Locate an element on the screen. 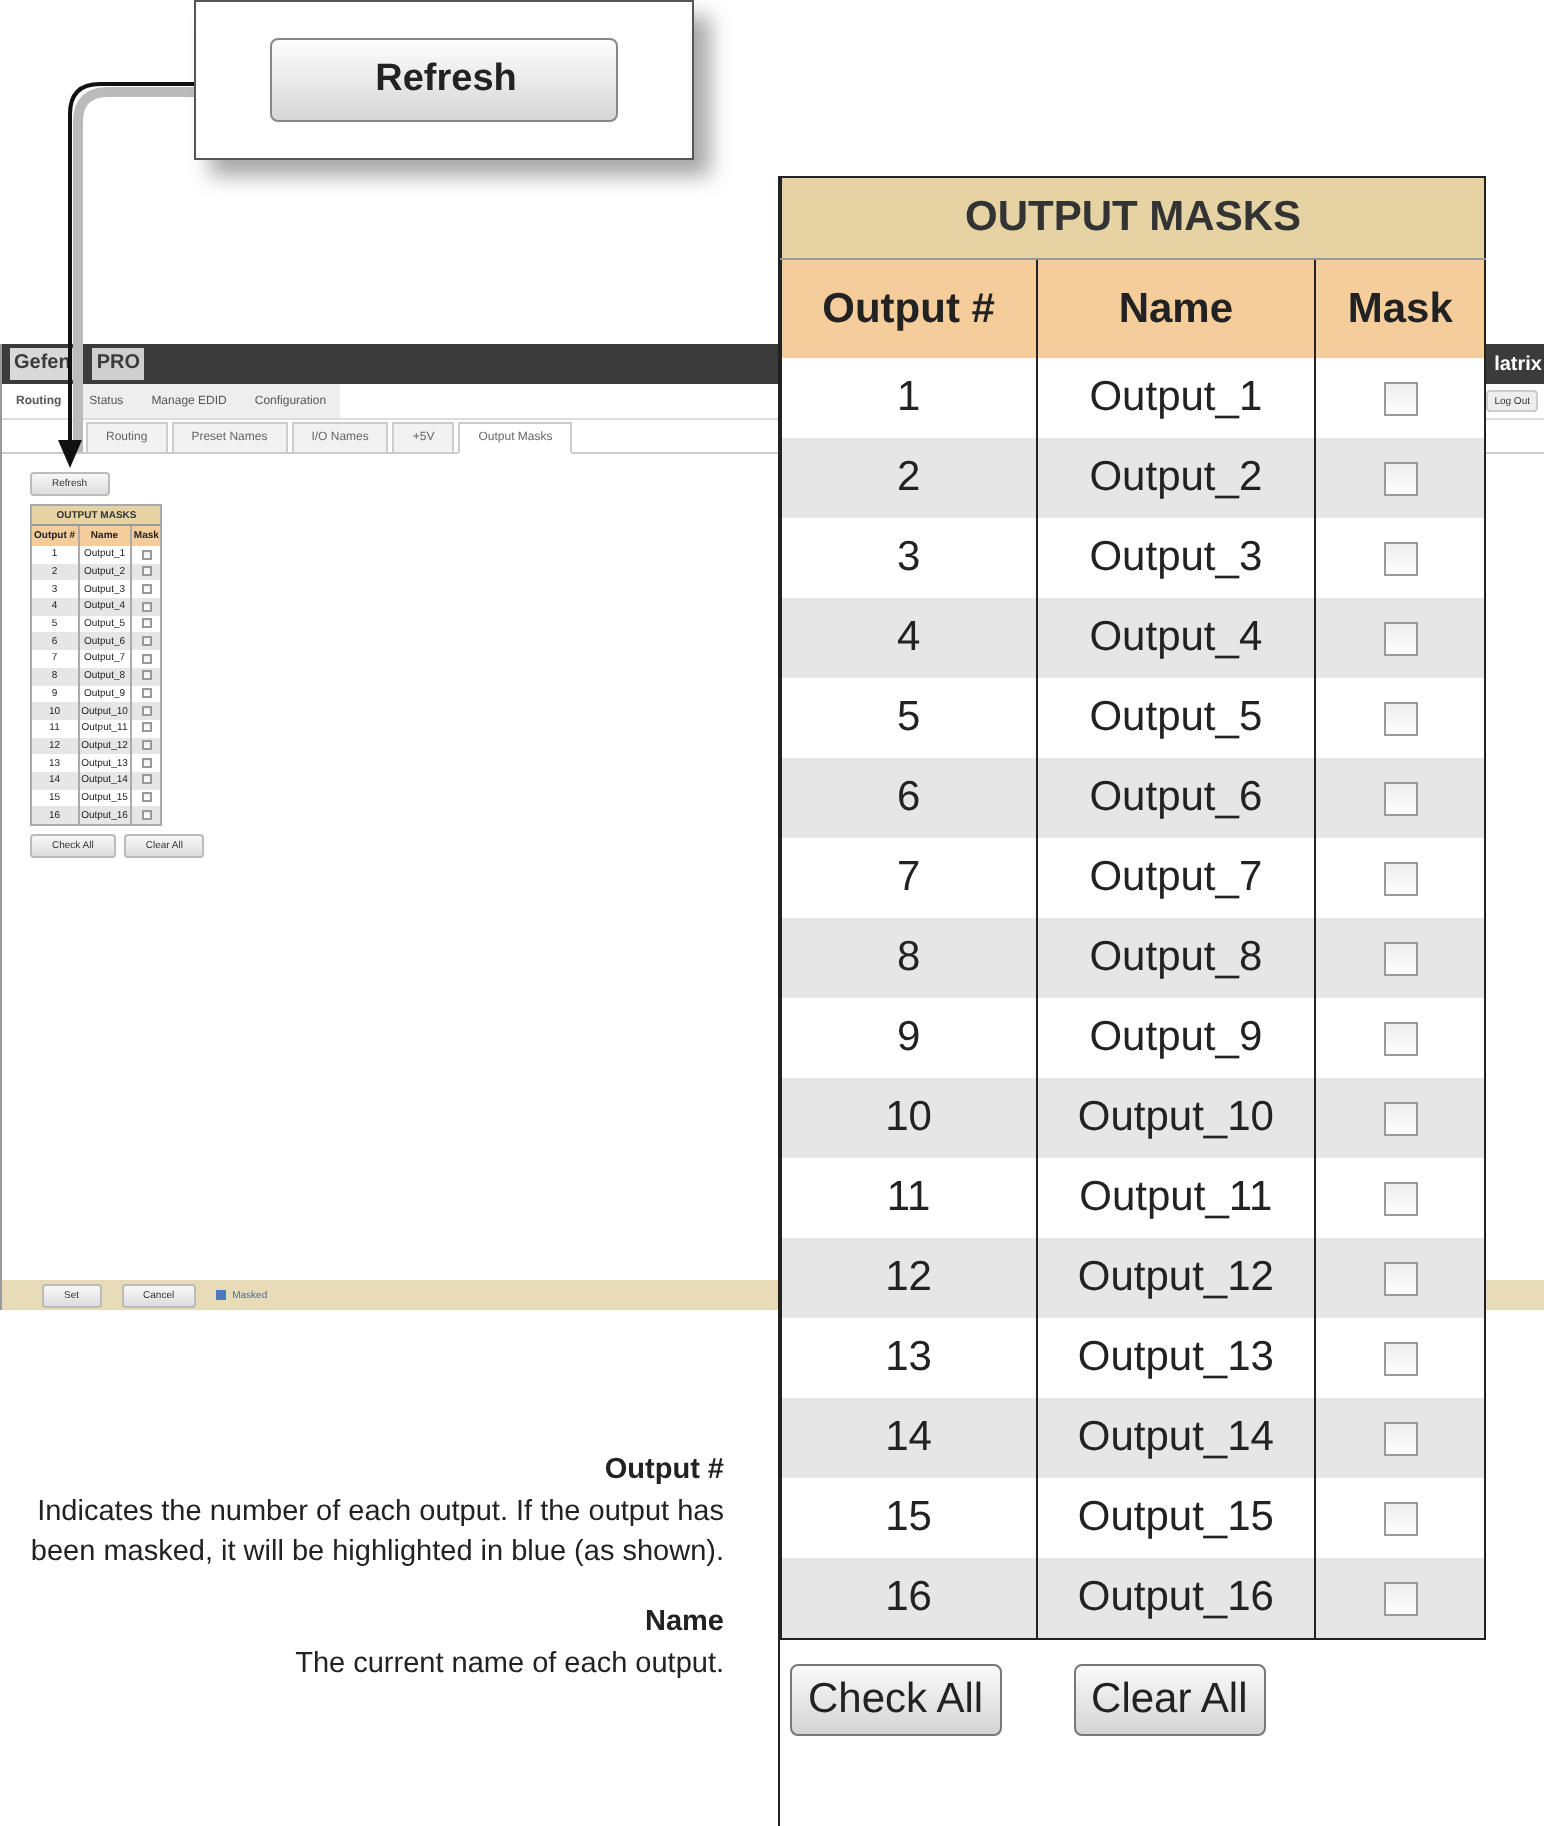  header-title: latrix is located at coordinates (1519, 364).